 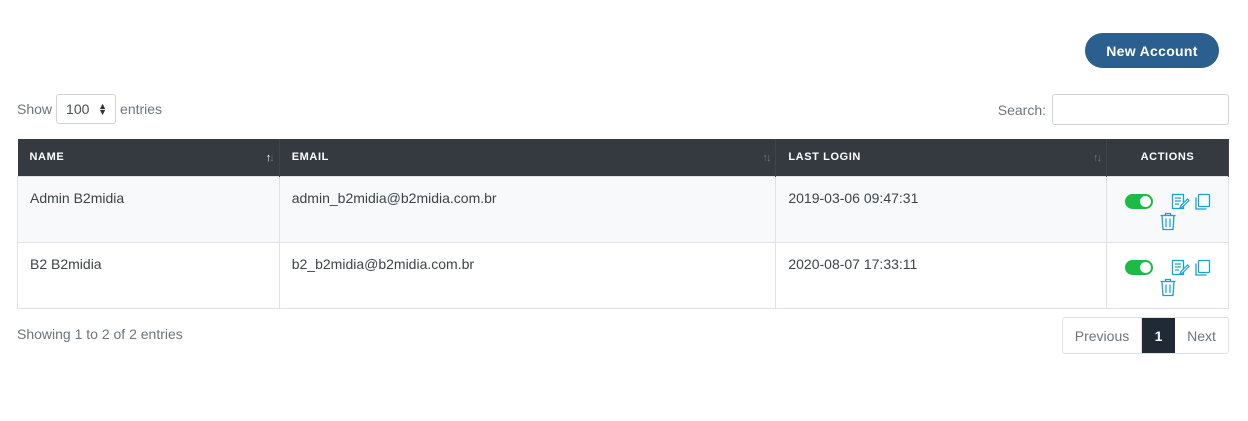 I want to click on cell-email: b2_b2midia@b2midia.com.br, so click(x=527, y=275).